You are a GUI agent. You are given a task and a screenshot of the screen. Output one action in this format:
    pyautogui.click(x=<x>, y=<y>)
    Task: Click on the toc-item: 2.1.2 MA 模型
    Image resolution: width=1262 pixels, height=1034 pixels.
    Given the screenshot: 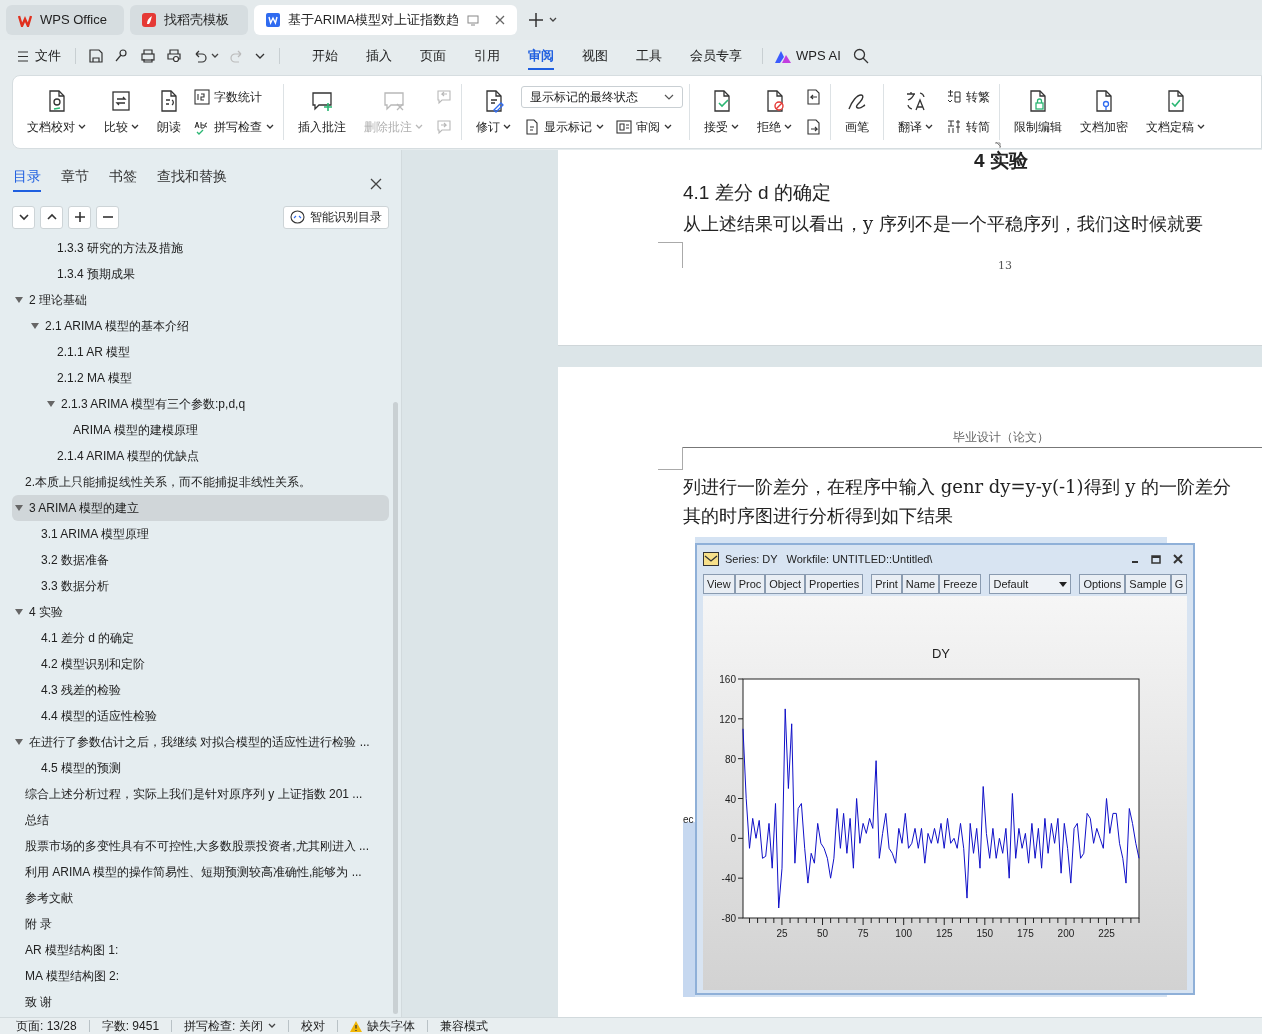 What is the action you would take?
    pyautogui.click(x=200, y=378)
    